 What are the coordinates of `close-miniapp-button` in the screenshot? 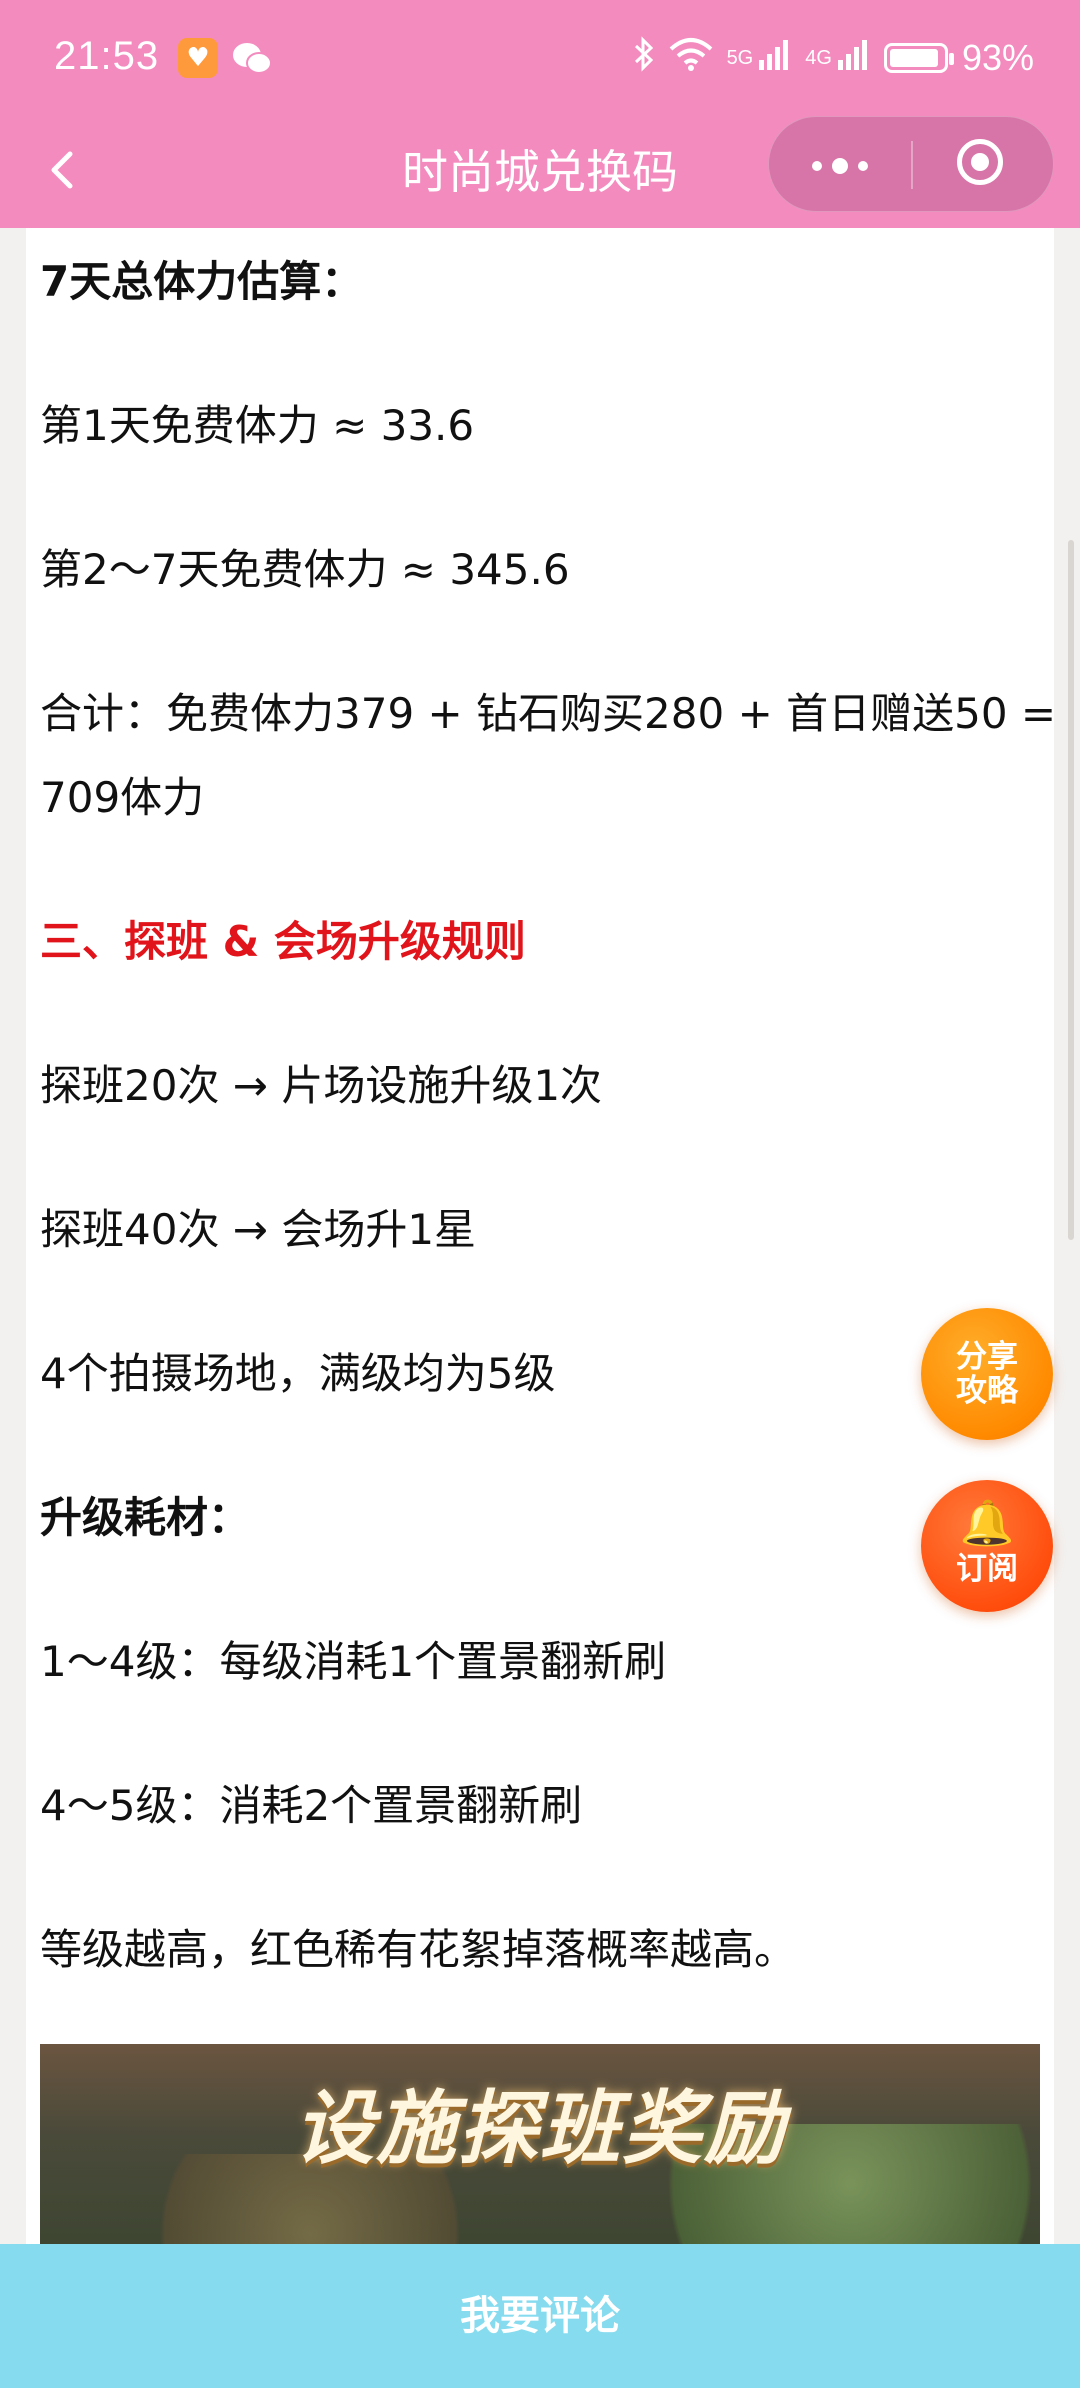 It's located at (984, 165).